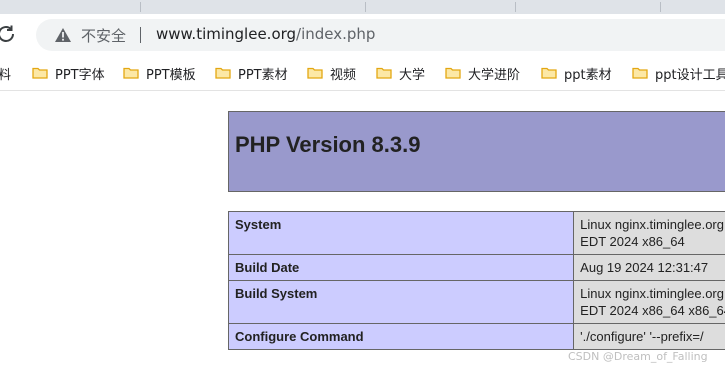 This screenshot has height=370, width=725. I want to click on row-key: Configure Command, so click(401, 336).